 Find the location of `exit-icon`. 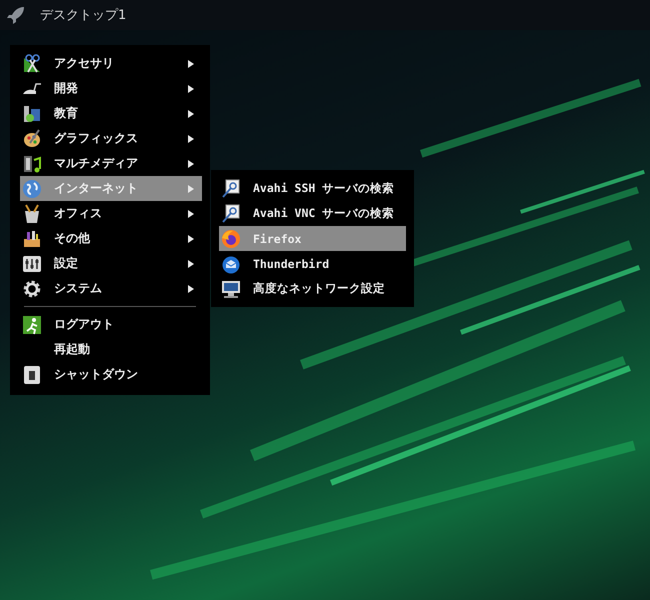

exit-icon is located at coordinates (32, 324).